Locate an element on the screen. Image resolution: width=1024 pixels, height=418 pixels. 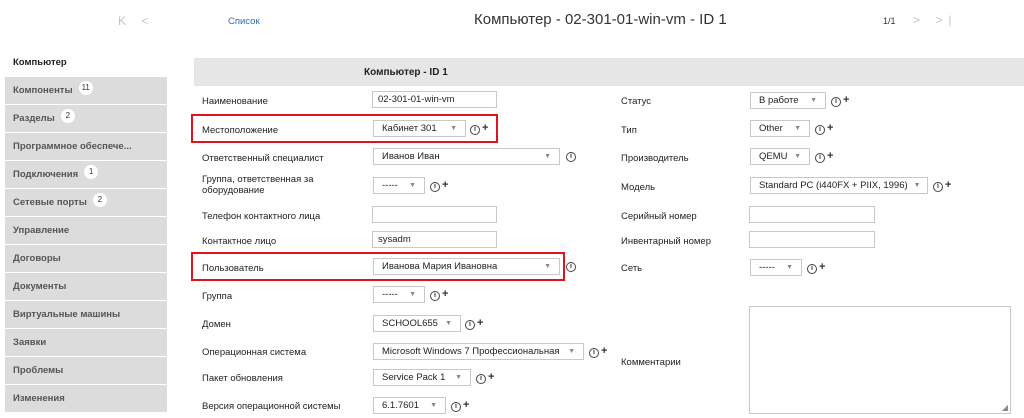
user-select: Иванова Мария Ивановна ▼ is located at coordinates (466, 266).